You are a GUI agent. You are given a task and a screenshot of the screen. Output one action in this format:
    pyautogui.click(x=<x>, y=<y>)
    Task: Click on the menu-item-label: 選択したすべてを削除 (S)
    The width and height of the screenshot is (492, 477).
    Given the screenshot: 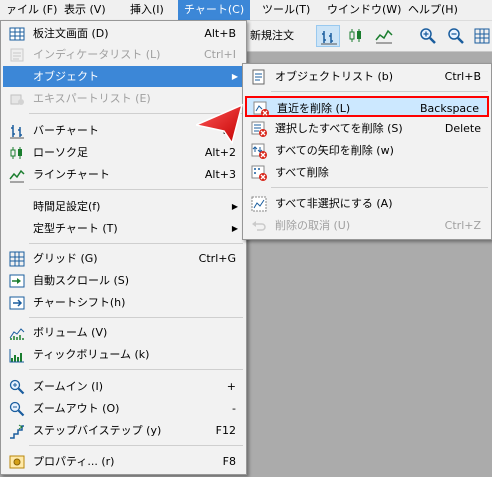 What is the action you would take?
    pyautogui.click(x=339, y=128)
    